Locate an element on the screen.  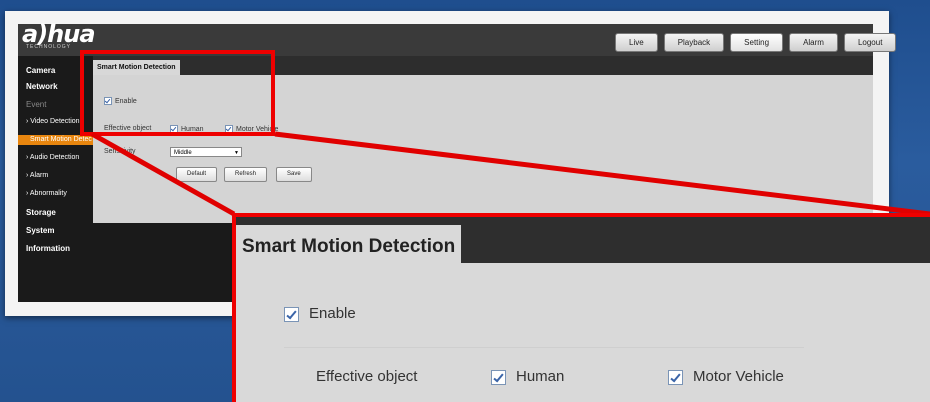
zoom-enable-row: Enable is located at coordinates (320, 313).